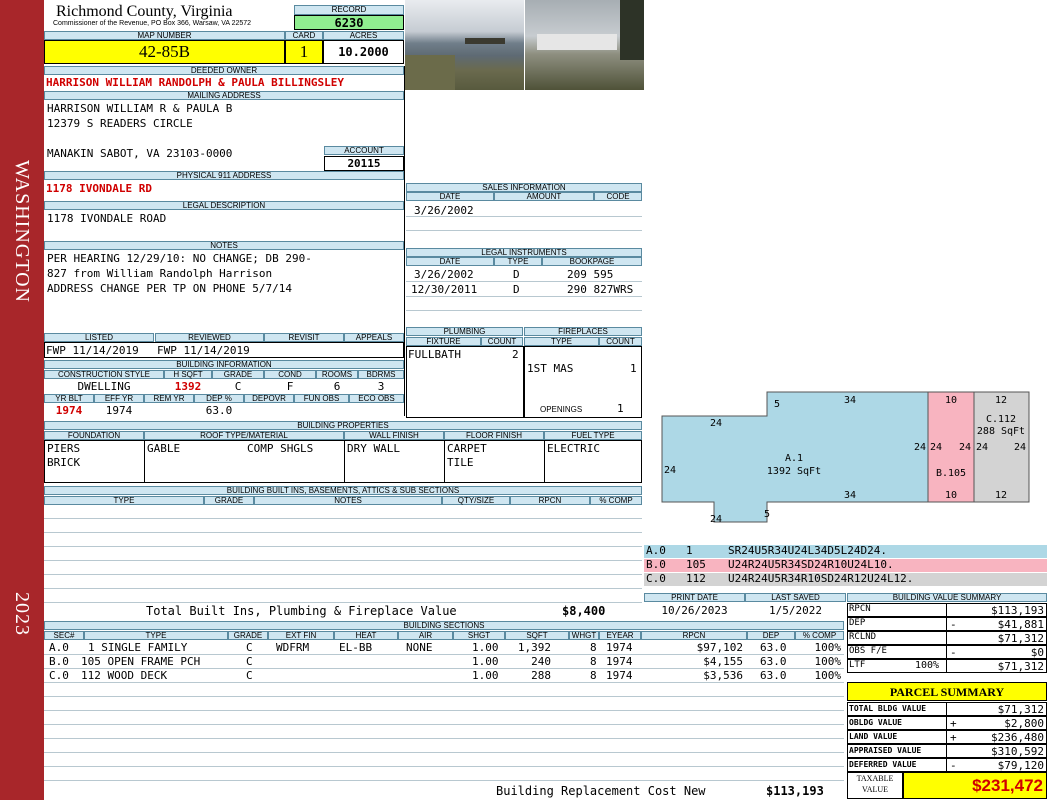  Describe the element at coordinates (534, 647) in the screenshot. I see `sec-row-a-sqft: 1,392` at that location.